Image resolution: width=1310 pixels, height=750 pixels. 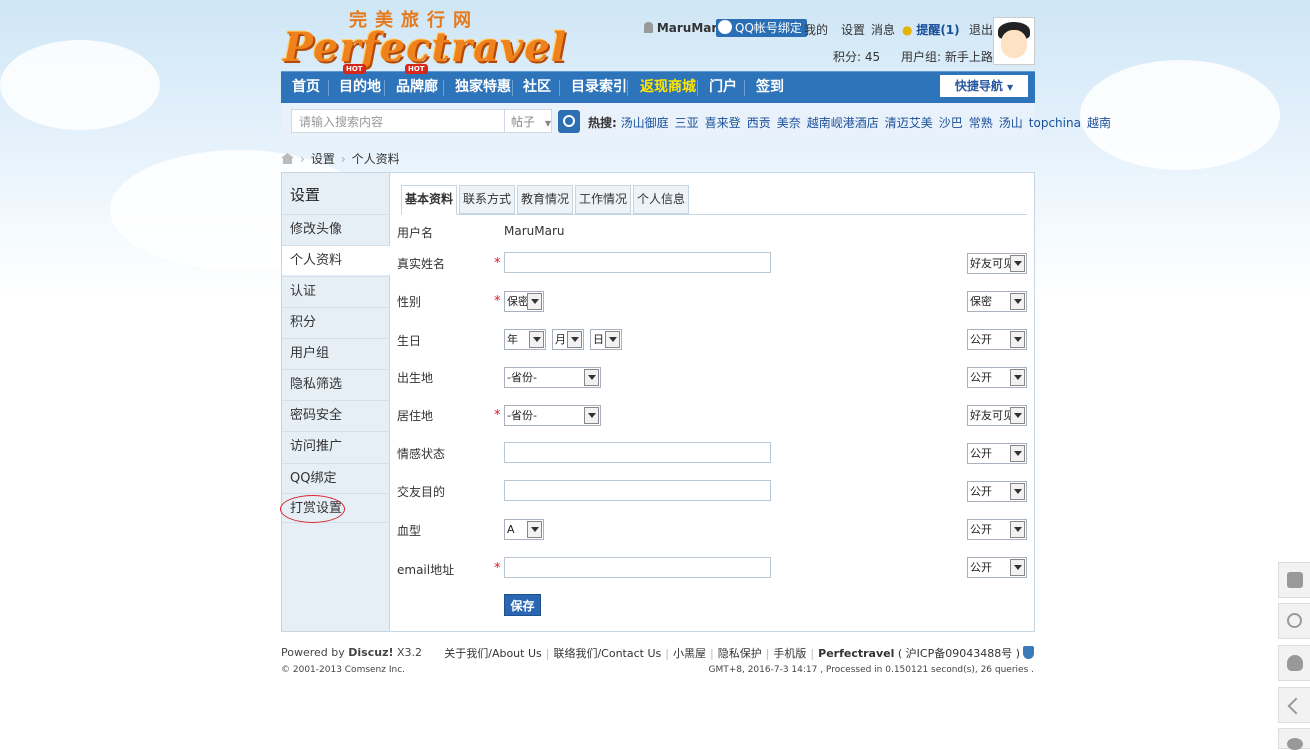 What do you see at coordinates (335, 384) in the screenshot?
I see `sidebar-item-privacy: 隐私筛选` at bounding box center [335, 384].